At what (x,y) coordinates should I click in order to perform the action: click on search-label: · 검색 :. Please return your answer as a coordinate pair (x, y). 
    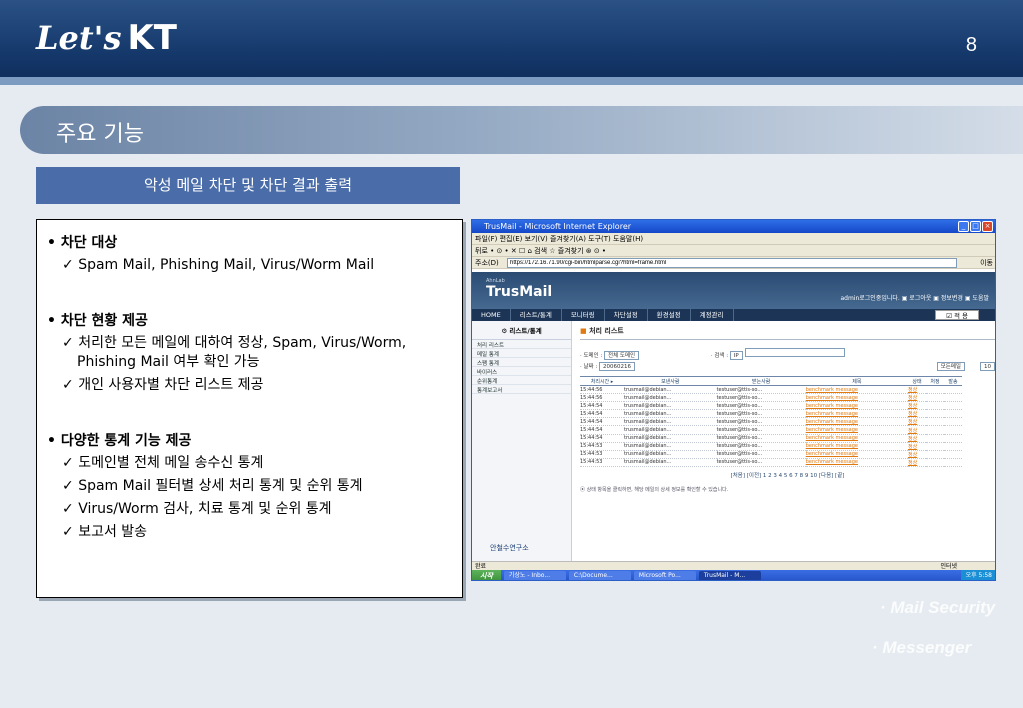
    Looking at the image, I should click on (719, 356).